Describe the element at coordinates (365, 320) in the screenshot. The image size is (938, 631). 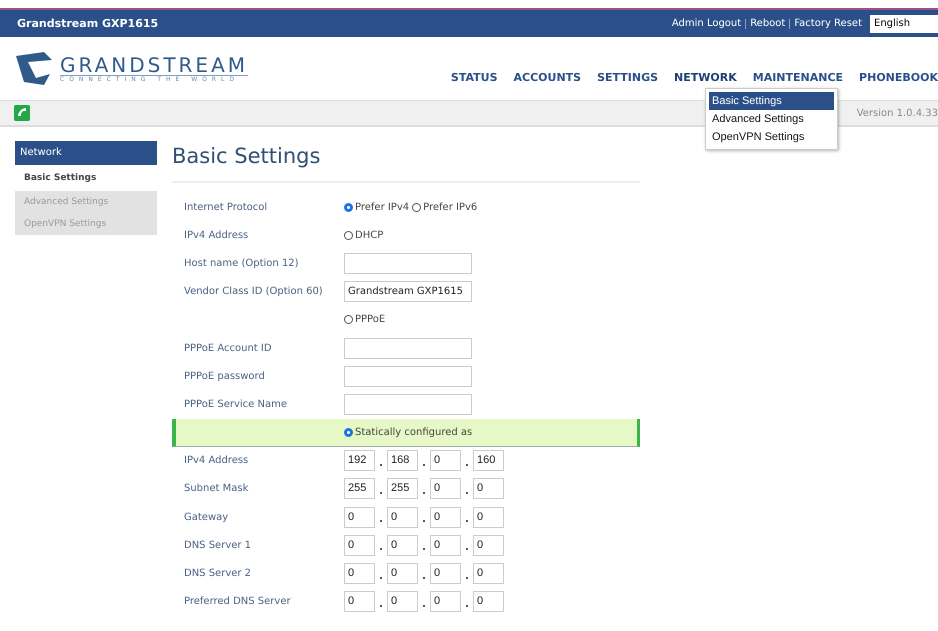
I see `radio-option: PPPoE` at that location.